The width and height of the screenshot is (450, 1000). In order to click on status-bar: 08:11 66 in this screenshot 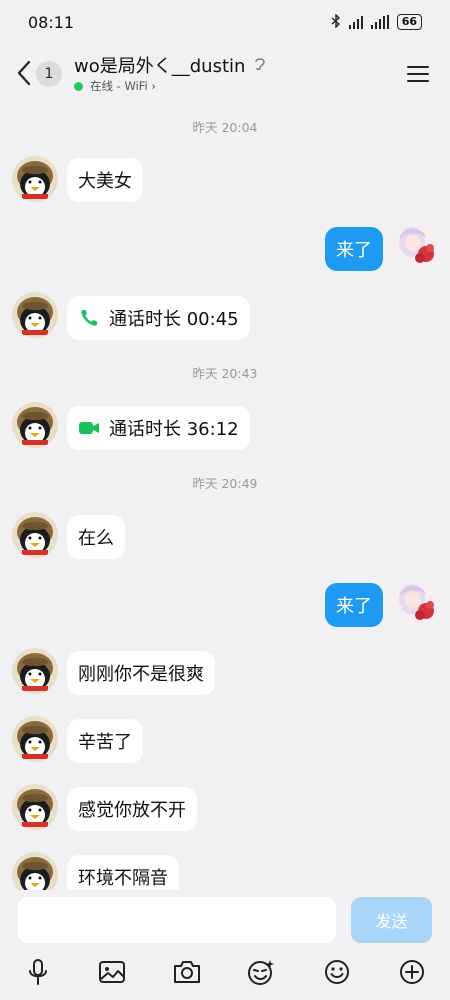, I will do `click(225, 22)`.